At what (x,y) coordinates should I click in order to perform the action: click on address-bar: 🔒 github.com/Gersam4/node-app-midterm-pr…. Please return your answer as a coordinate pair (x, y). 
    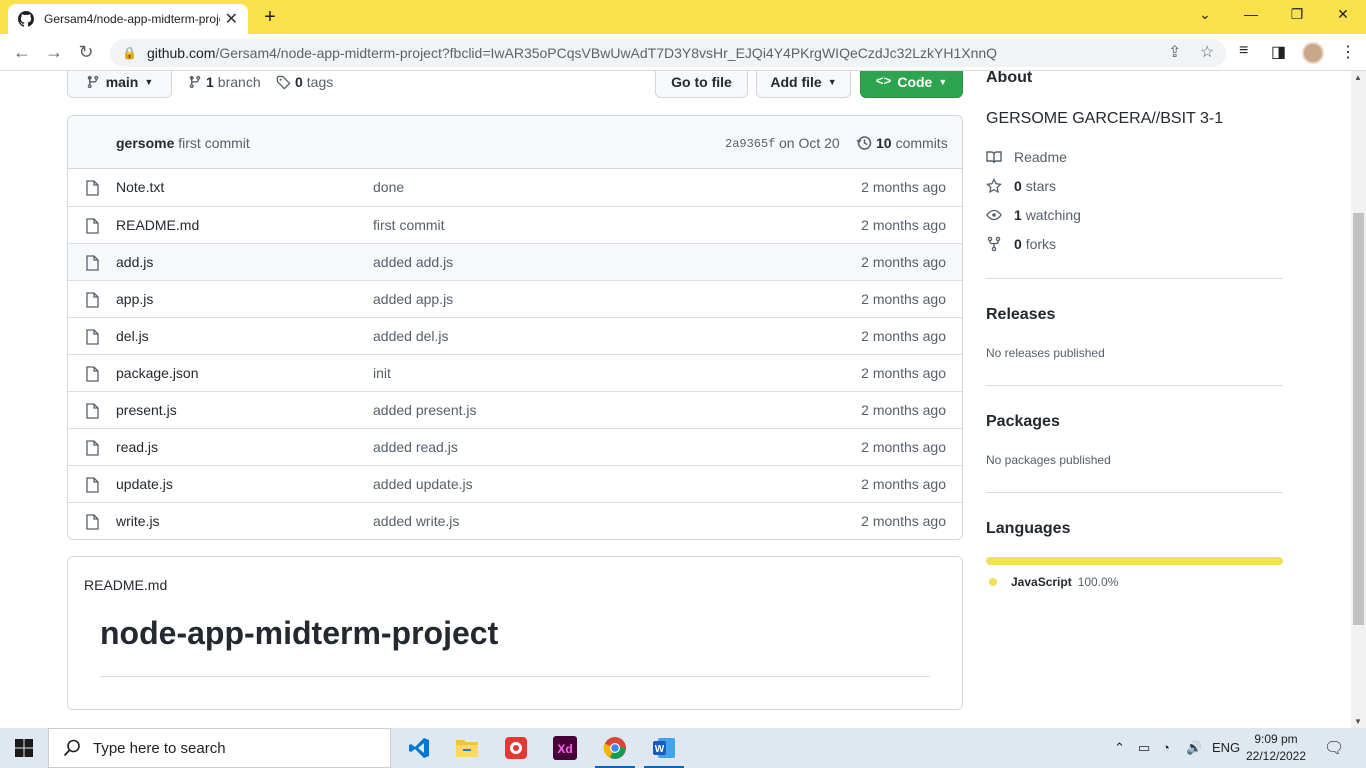
    Looking at the image, I should click on (668, 53).